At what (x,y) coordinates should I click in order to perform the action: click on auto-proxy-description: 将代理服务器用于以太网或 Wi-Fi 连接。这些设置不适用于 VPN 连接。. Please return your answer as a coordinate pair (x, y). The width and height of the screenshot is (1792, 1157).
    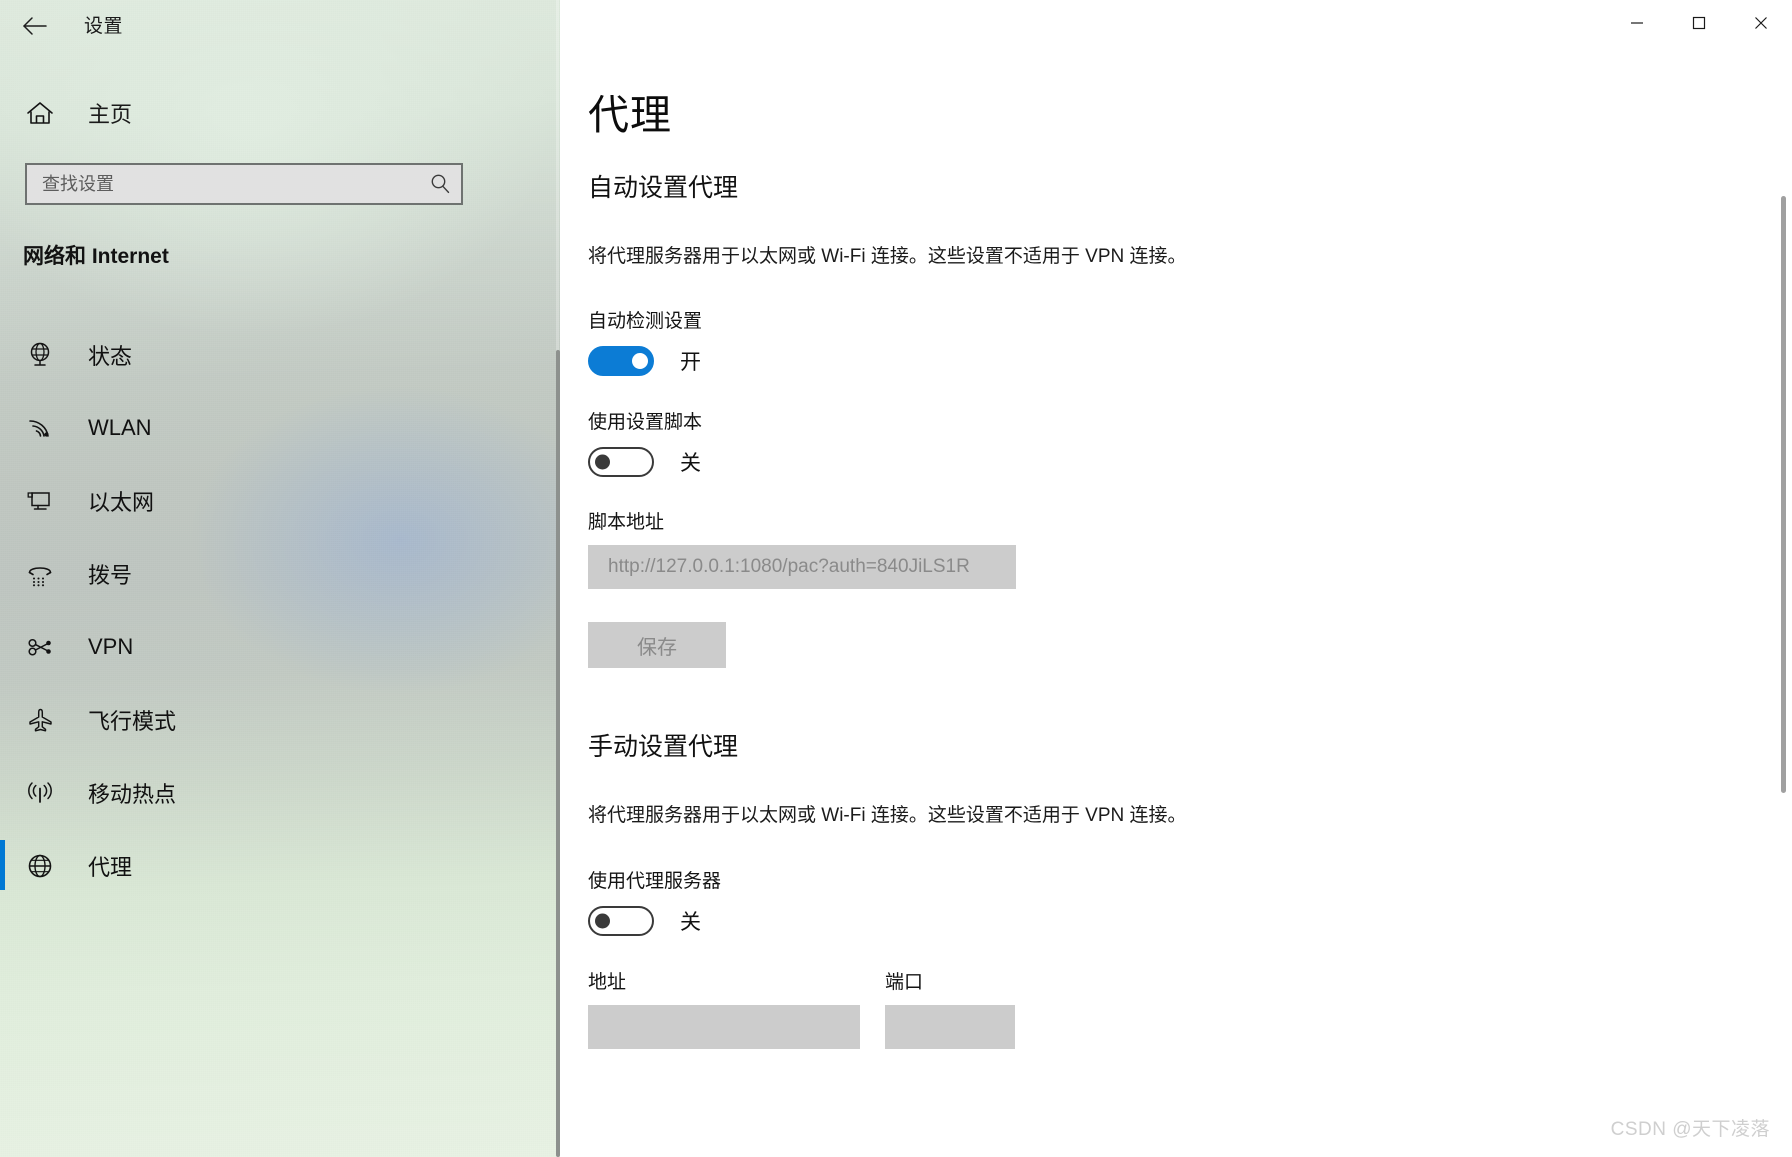
    Looking at the image, I should click on (887, 256).